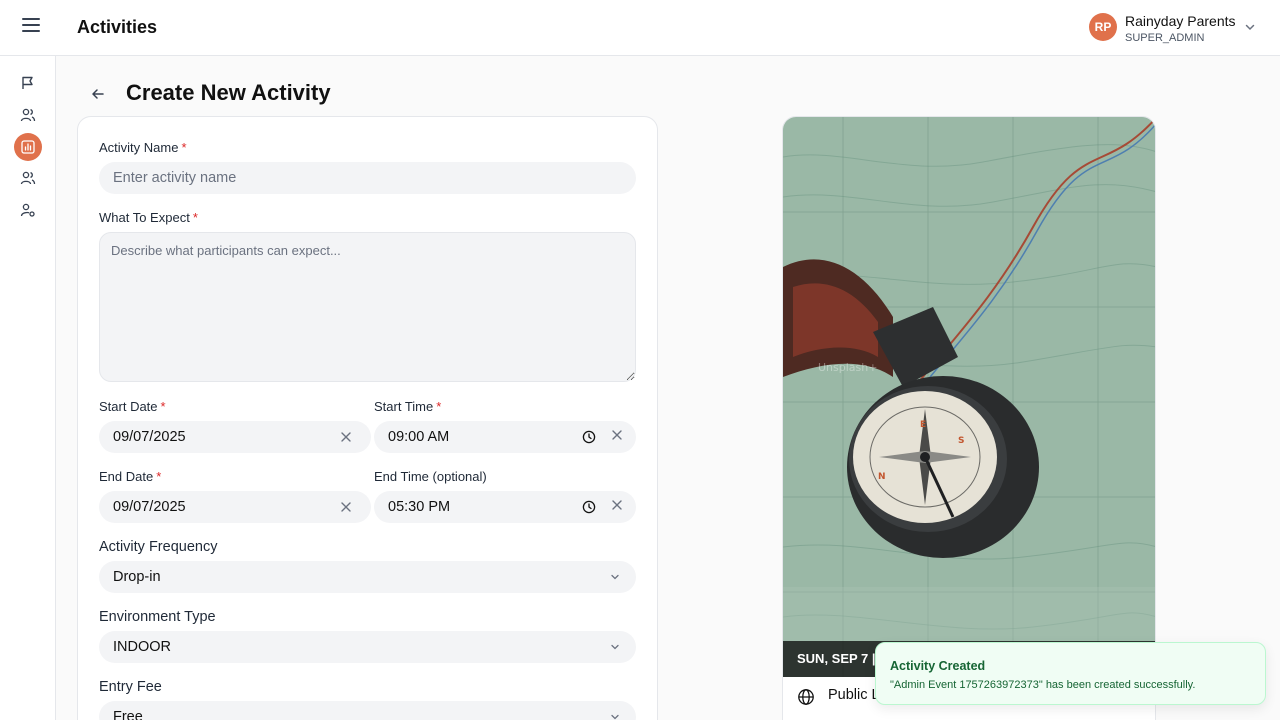 This screenshot has height=720, width=1280. I want to click on frequency-select: Drop-in, so click(367, 577).